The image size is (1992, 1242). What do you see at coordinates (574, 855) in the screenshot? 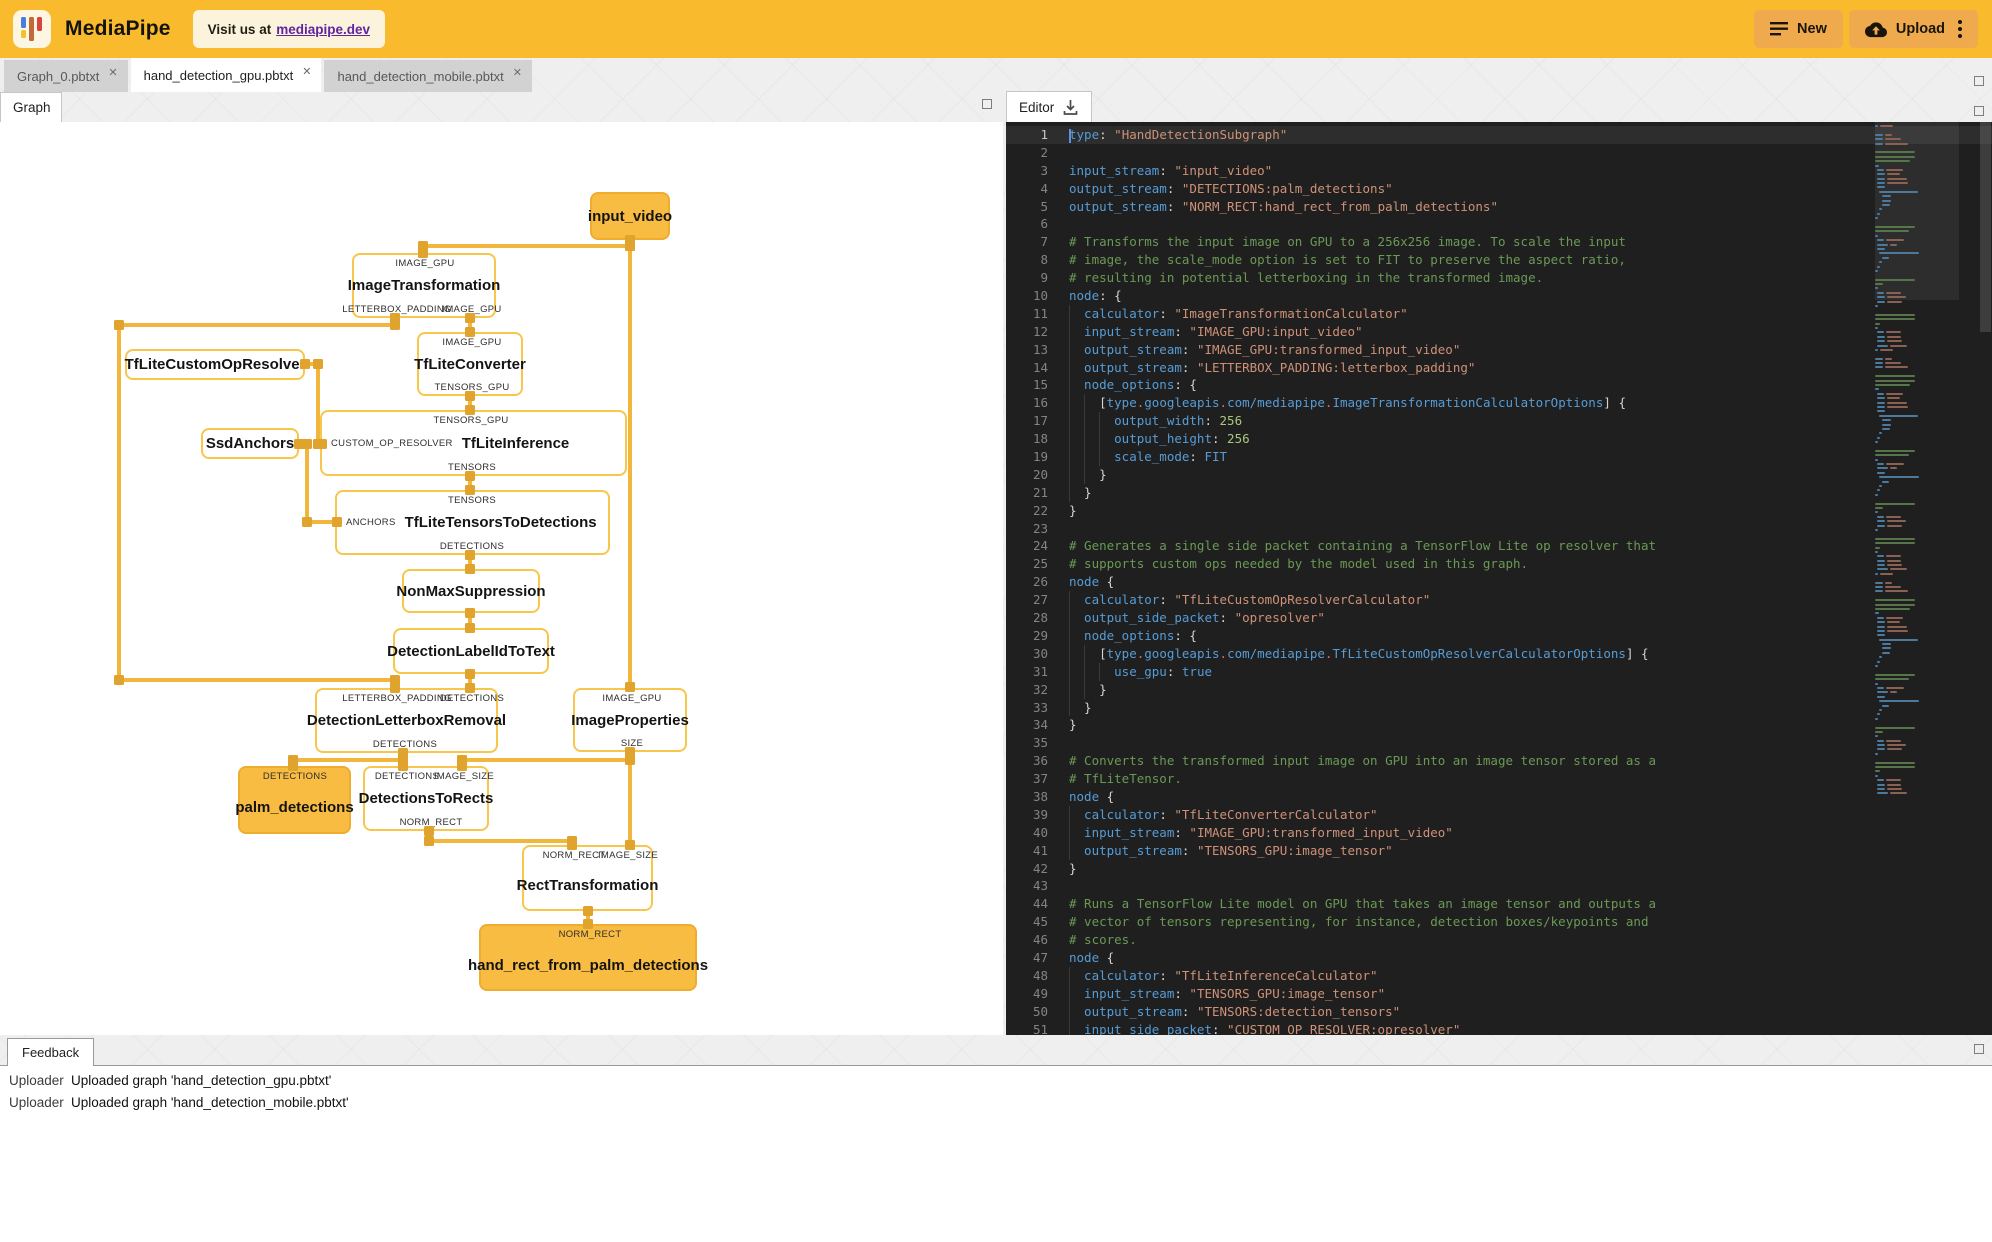
I see `port-label: NORM_RECT` at bounding box center [574, 855].